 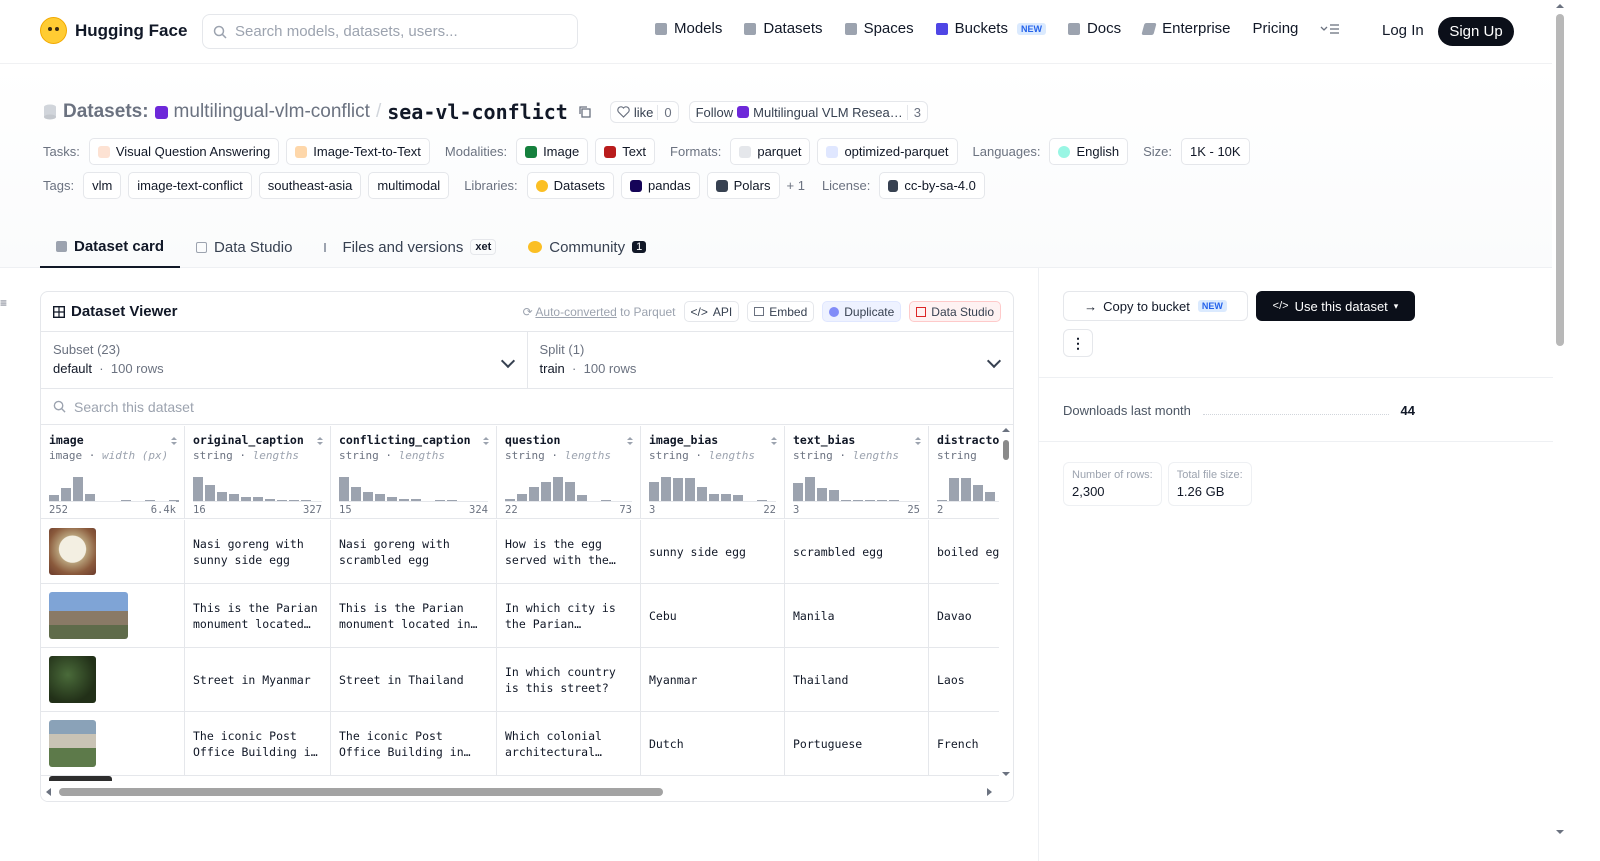 What do you see at coordinates (1330, 29) in the screenshot?
I see `nav-more-menu` at bounding box center [1330, 29].